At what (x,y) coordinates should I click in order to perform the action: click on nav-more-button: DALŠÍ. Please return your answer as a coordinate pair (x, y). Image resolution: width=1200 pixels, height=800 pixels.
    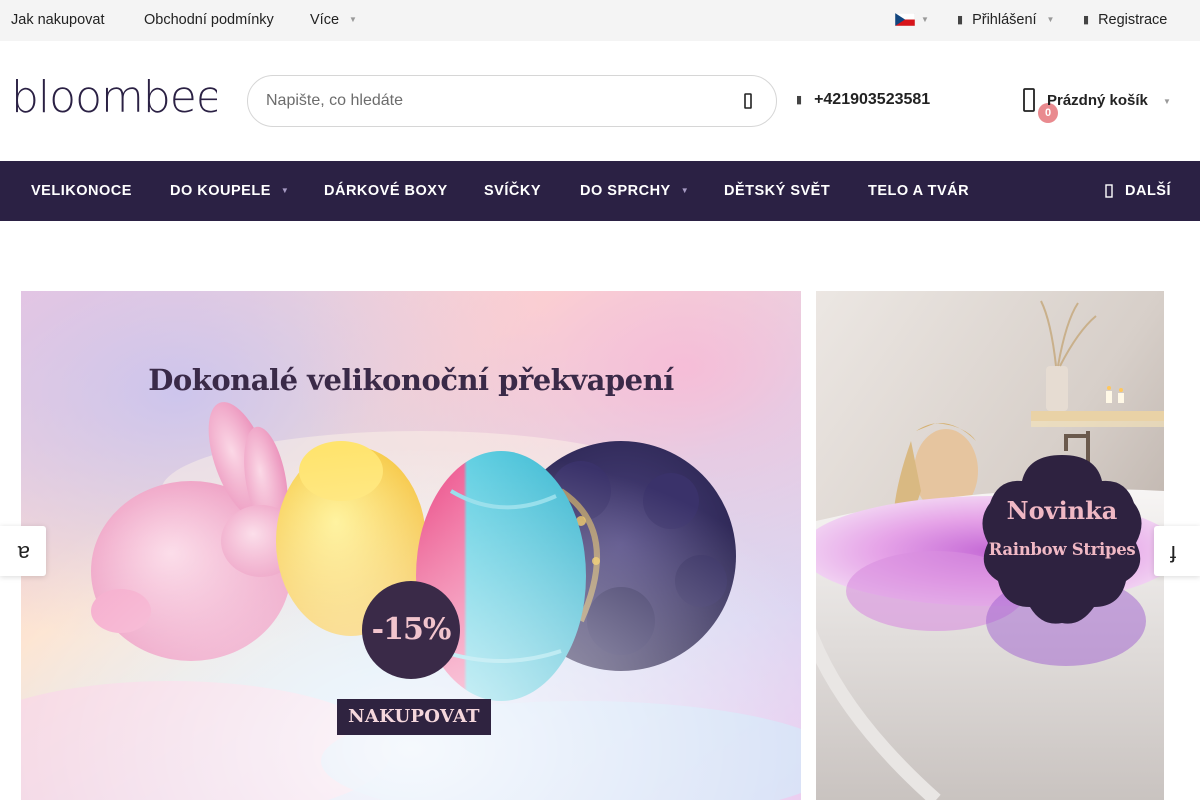
    Looking at the image, I should click on (1138, 191).